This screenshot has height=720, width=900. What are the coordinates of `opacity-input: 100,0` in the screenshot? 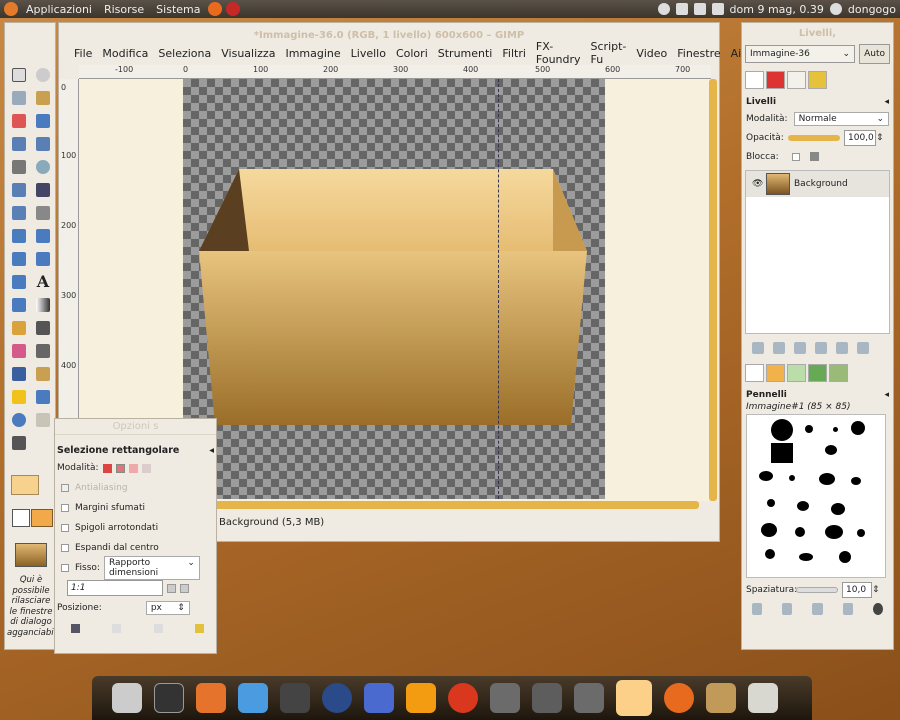 It's located at (860, 137).